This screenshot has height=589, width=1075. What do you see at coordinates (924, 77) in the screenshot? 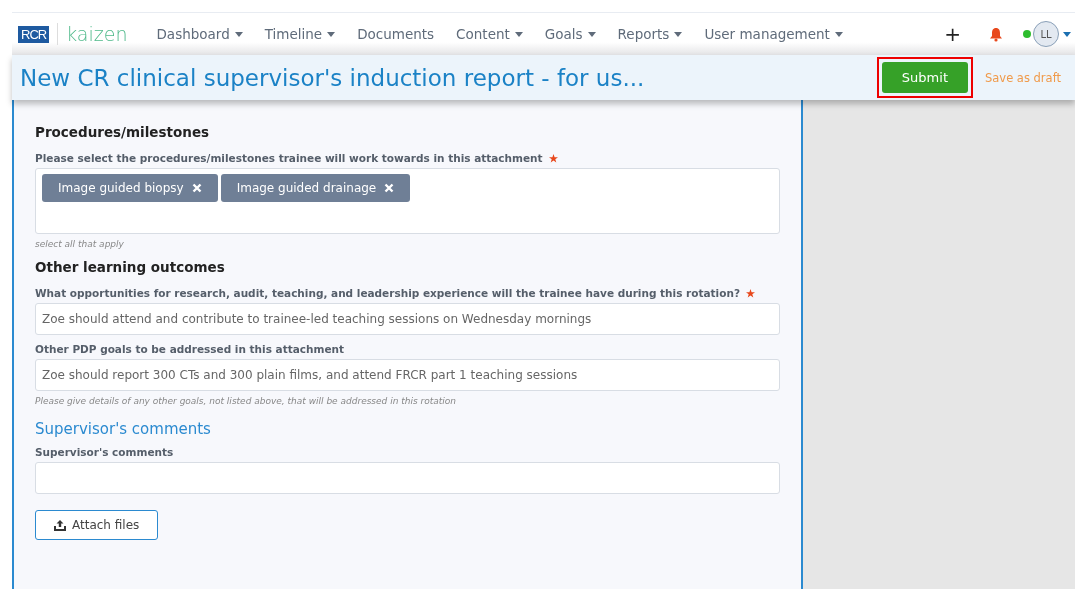
I see `submit-button: Submit` at bounding box center [924, 77].